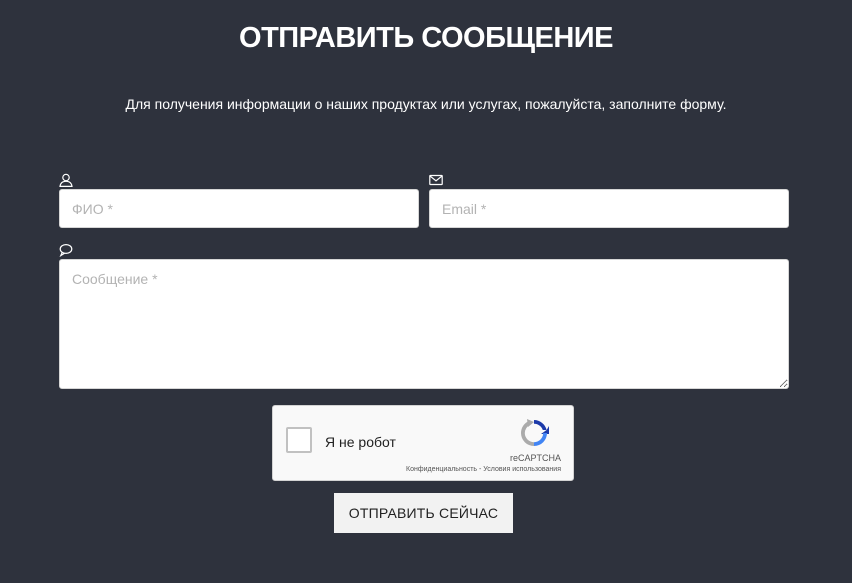 The width and height of the screenshot is (852, 583). I want to click on recaptcha-brand: reCAPTCHA, so click(535, 458).